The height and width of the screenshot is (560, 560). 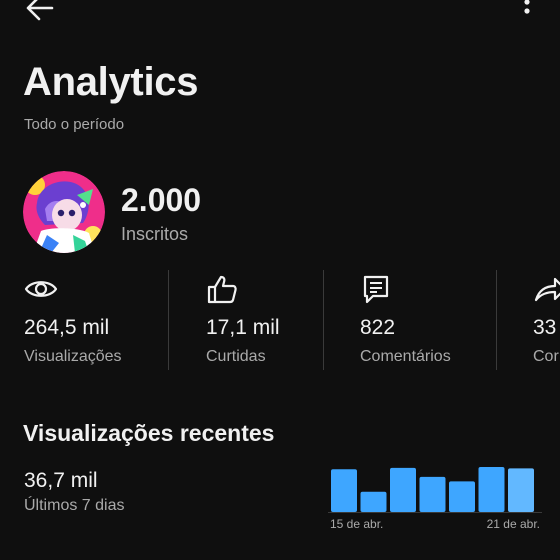 What do you see at coordinates (236, 356) in the screenshot?
I see `stat-label: Curtidas` at bounding box center [236, 356].